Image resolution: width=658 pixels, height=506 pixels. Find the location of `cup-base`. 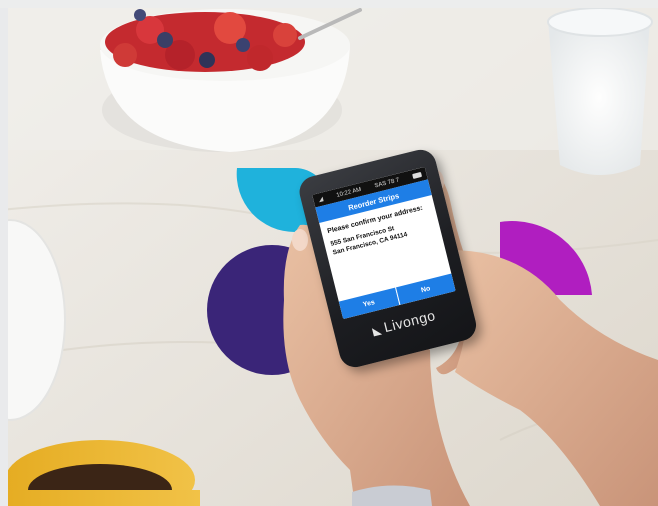

cup-base is located at coordinates (100, 498).